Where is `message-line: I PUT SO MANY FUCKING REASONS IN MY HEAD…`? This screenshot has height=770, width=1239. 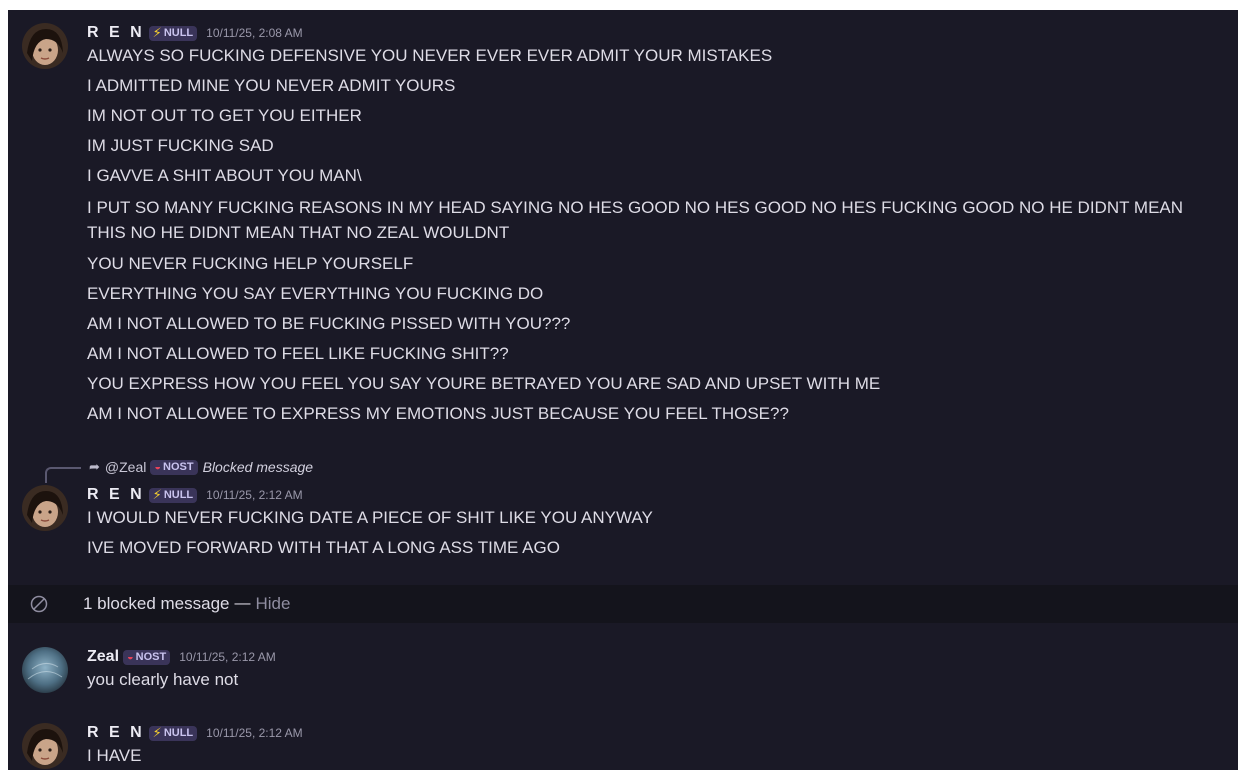
message-line: I PUT SO MANY FUCKING REASONS IN MY HEAD… is located at coordinates (635, 220).